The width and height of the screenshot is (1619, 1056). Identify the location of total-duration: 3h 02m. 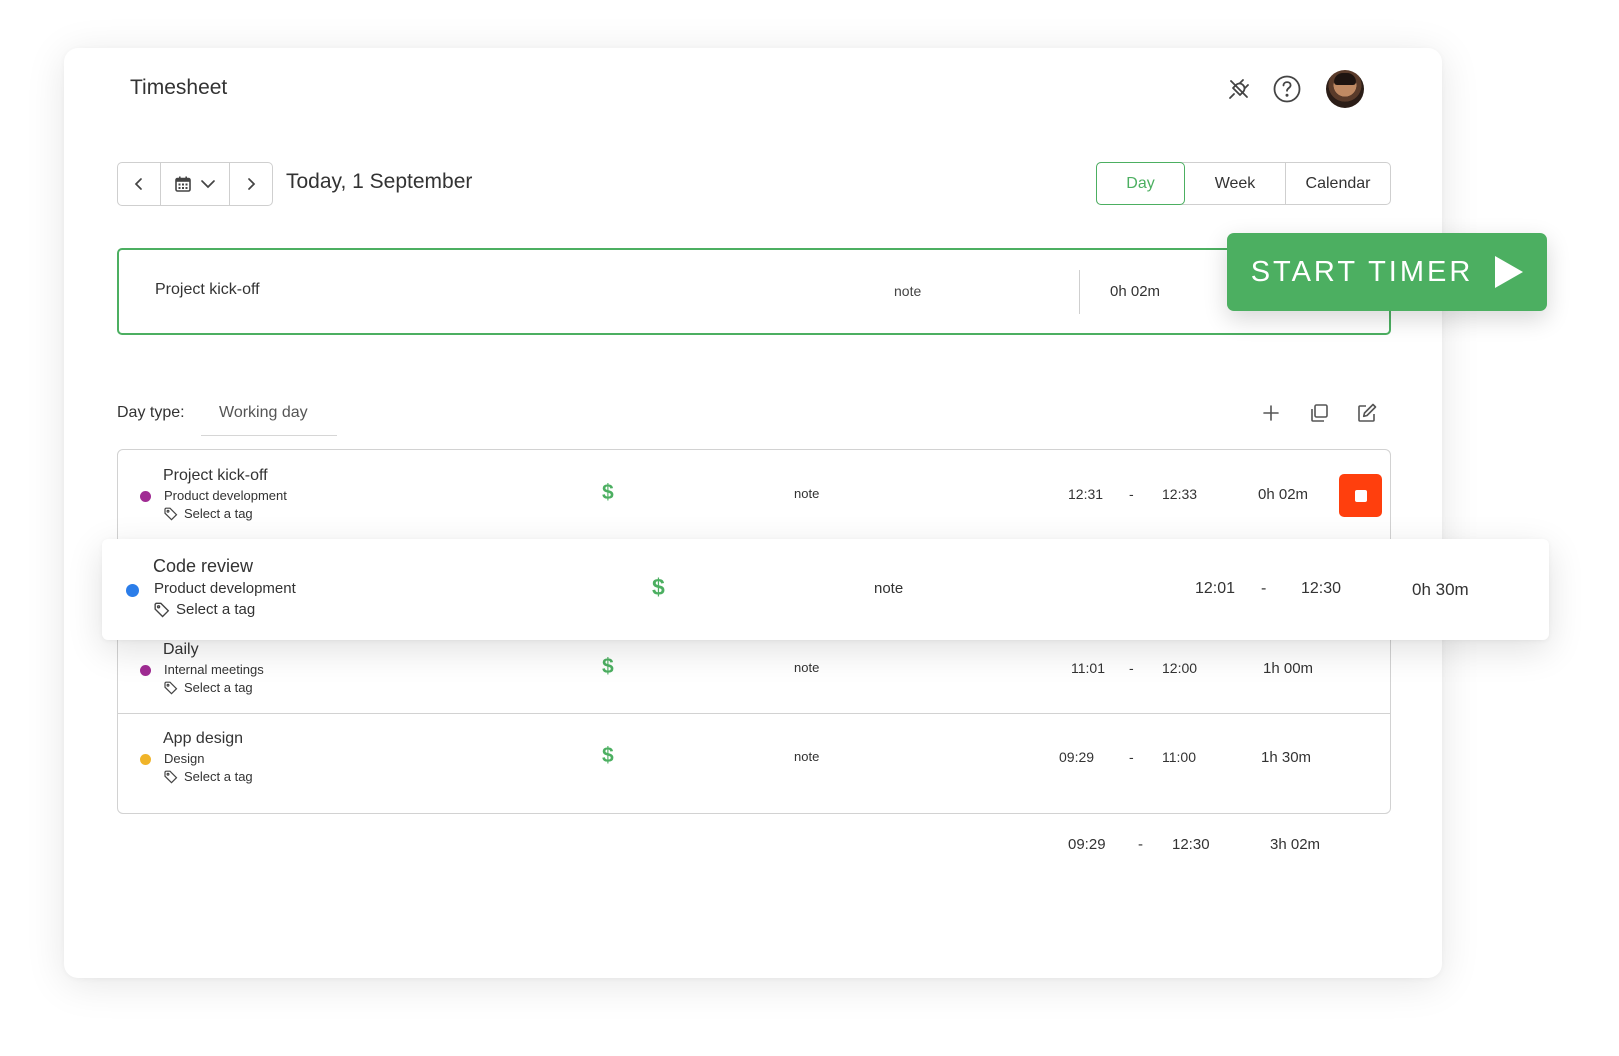
(1295, 844).